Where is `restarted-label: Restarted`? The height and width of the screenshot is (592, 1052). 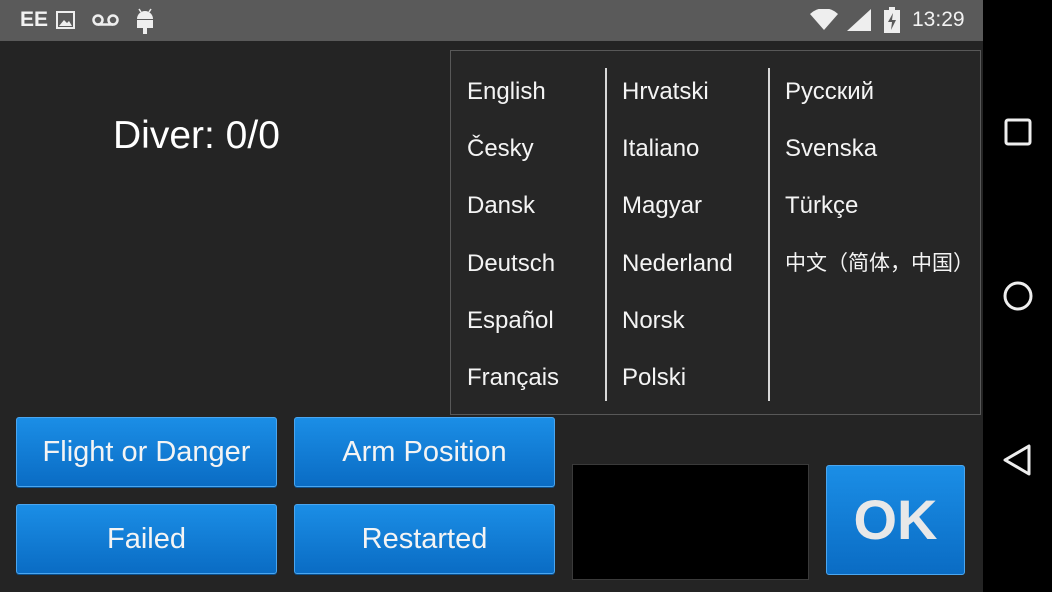 restarted-label: Restarted is located at coordinates (424, 539).